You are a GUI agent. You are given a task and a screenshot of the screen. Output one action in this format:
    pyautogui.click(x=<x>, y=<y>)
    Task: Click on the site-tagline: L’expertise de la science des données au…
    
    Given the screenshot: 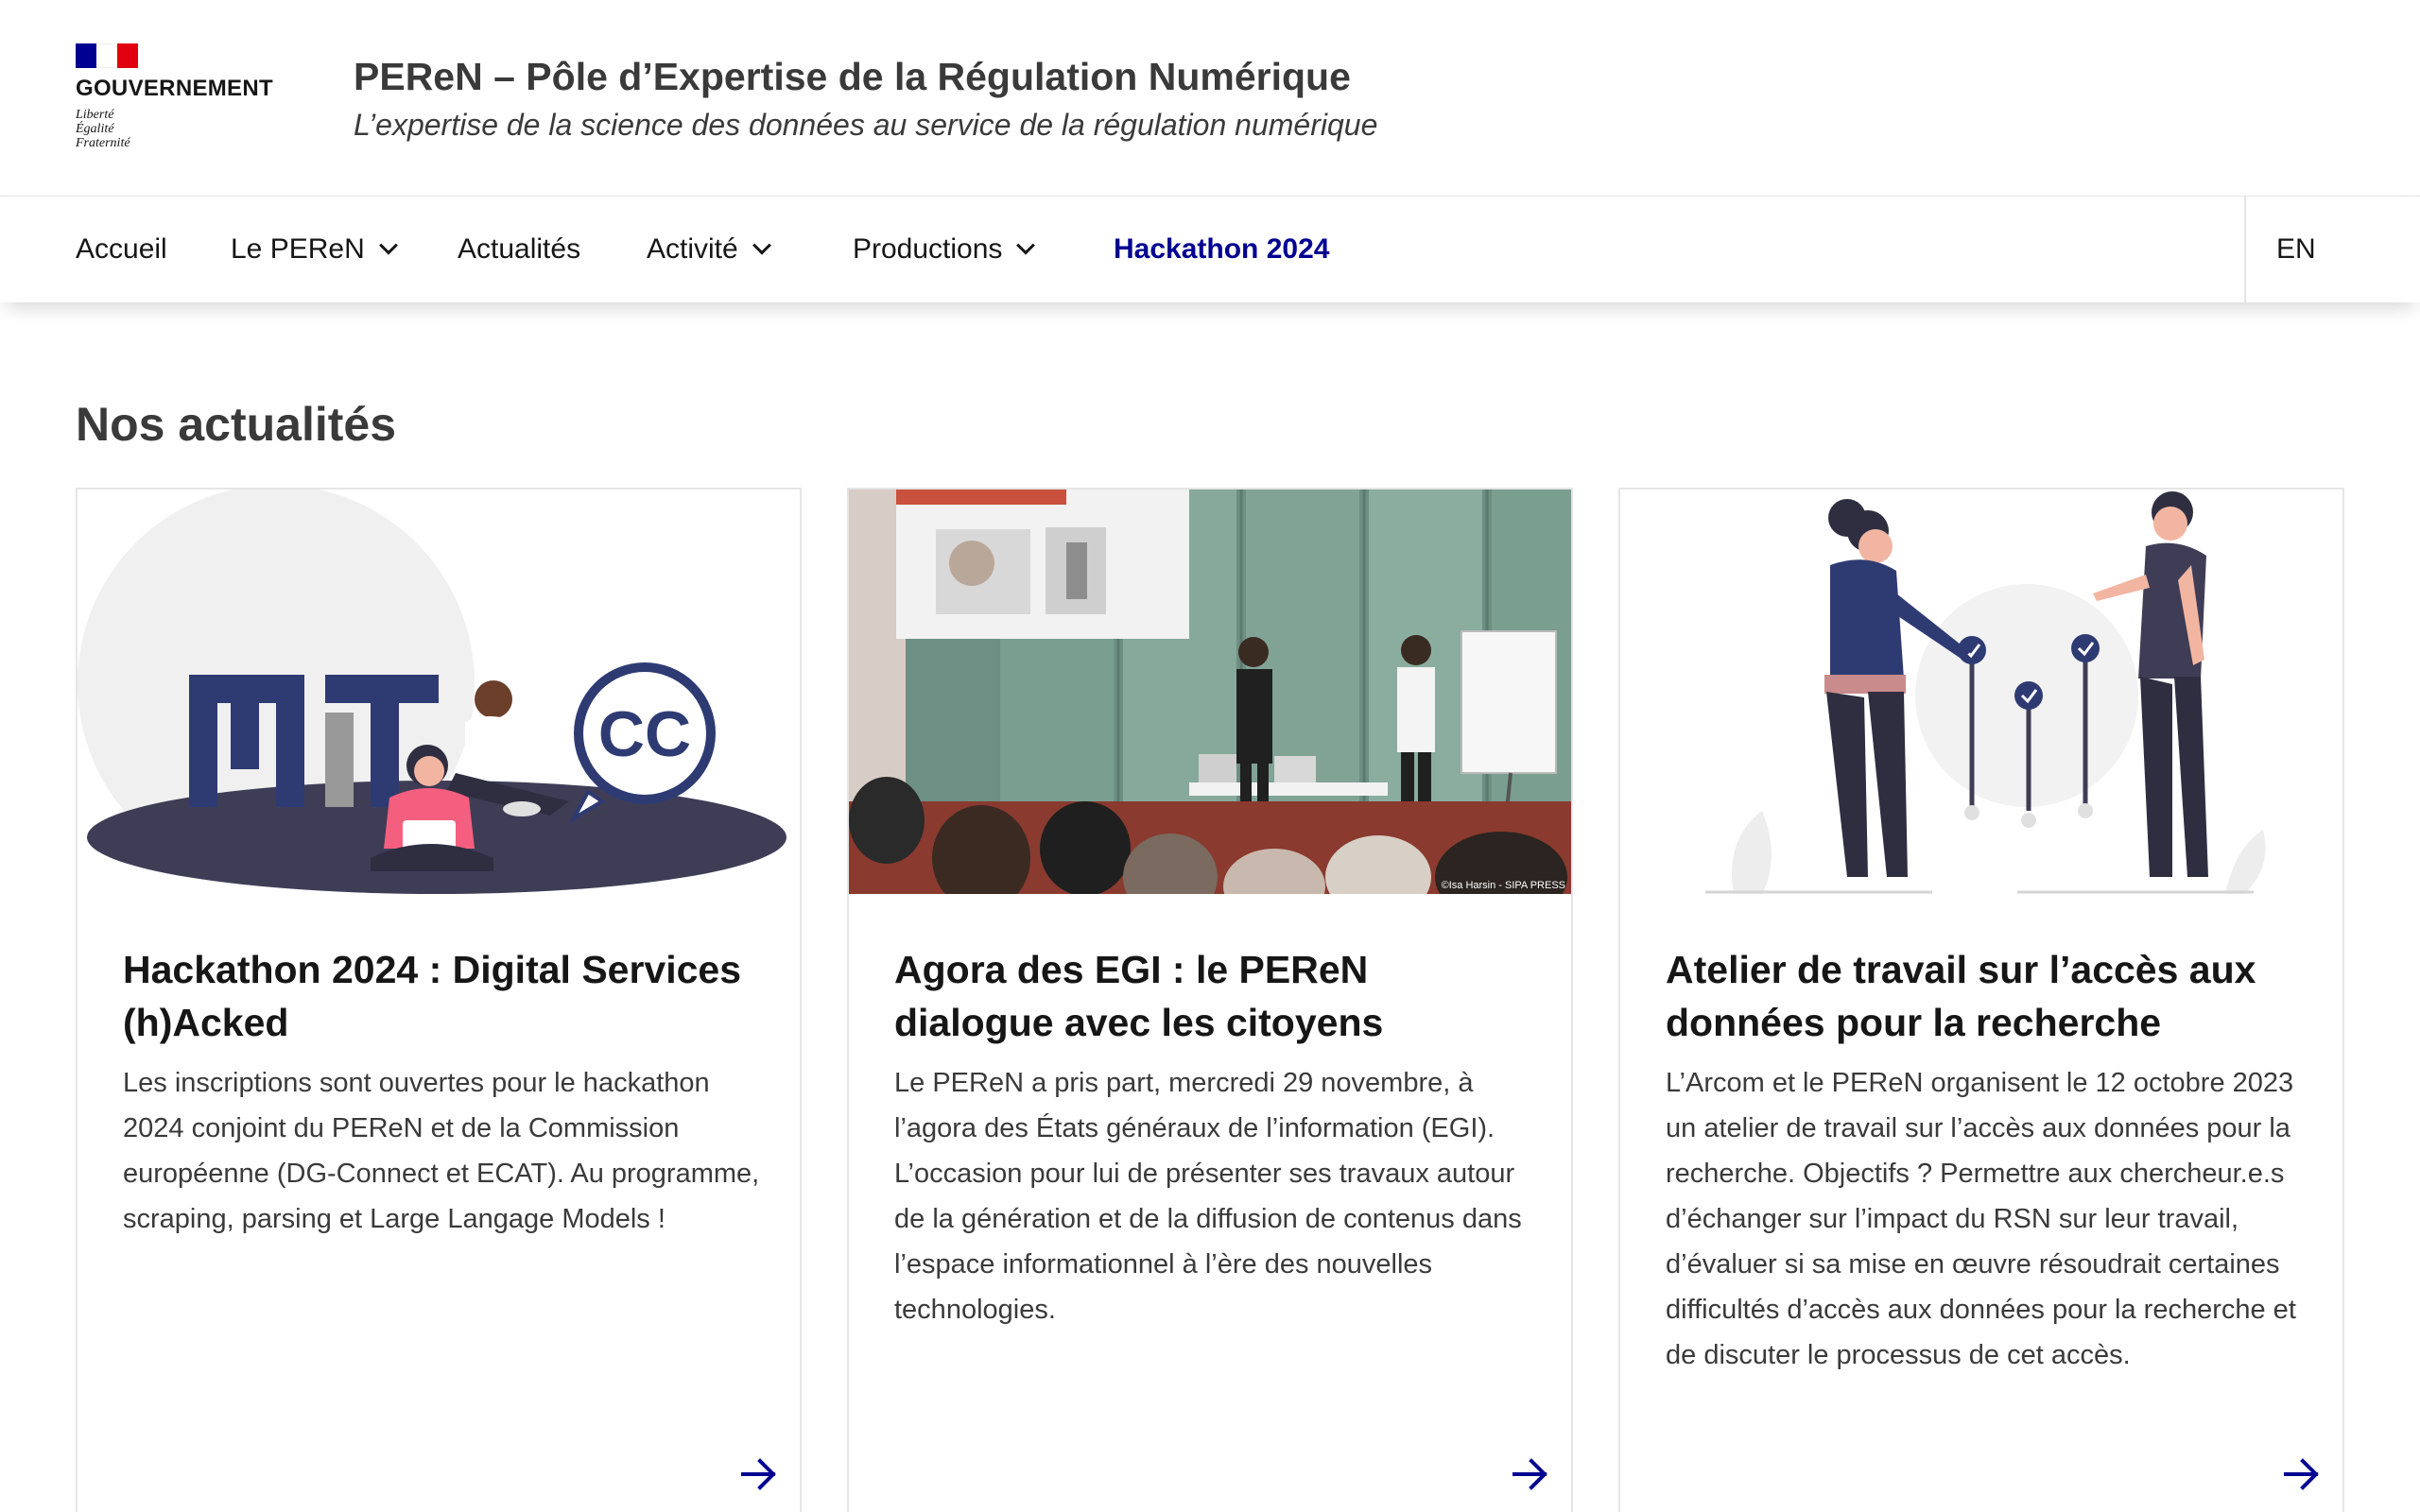 What is the action you would take?
    pyautogui.click(x=866, y=125)
    